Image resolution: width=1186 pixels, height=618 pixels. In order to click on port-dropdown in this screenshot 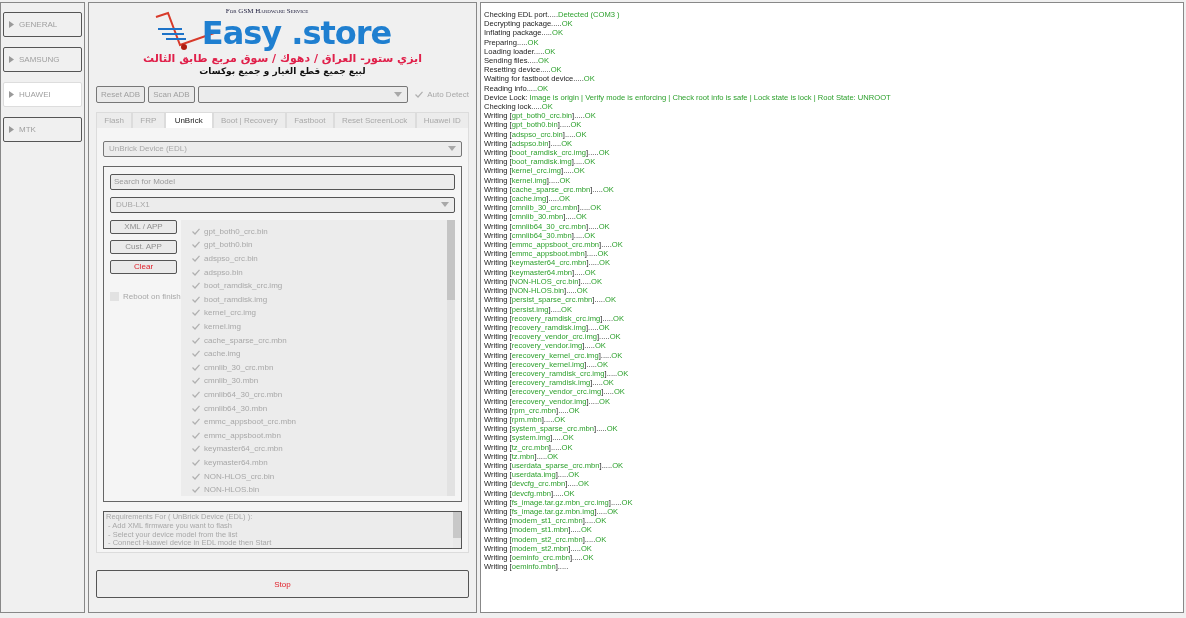, I will do `click(303, 95)`.